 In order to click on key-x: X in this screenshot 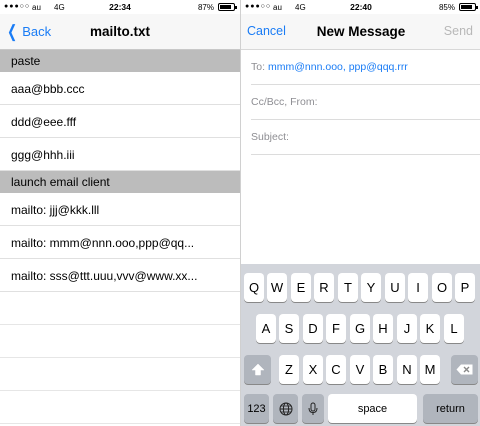, I will do `click(313, 369)`.